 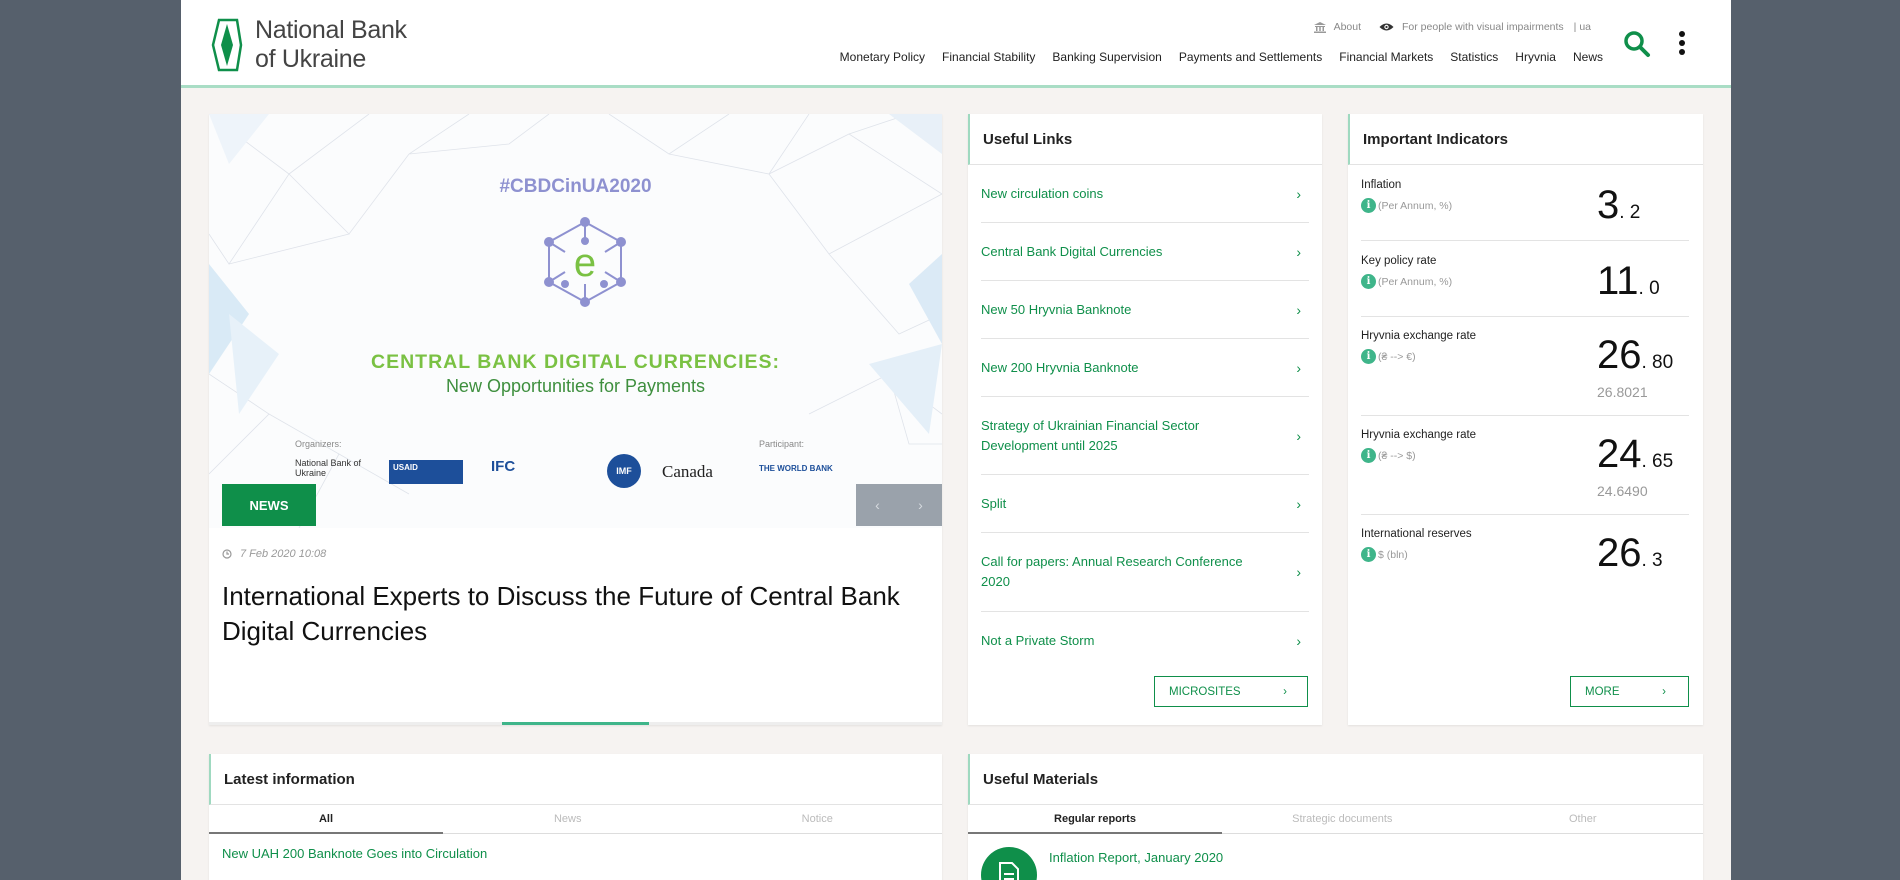 I want to click on indicator-row: Inflation i (Per Annum, %) 3. 2, so click(x=1525, y=203).